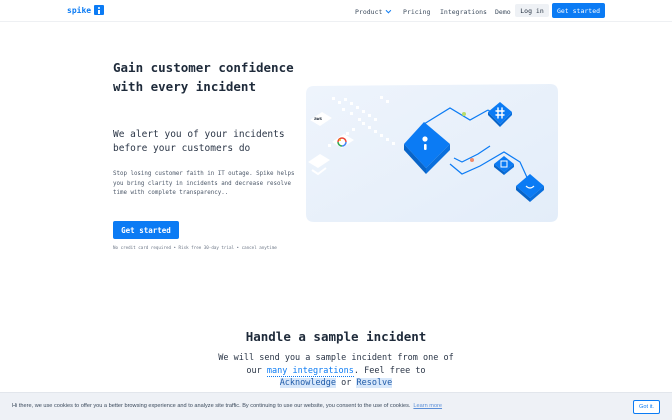 The image size is (672, 420). I want to click on logo: spike, so click(86, 10).